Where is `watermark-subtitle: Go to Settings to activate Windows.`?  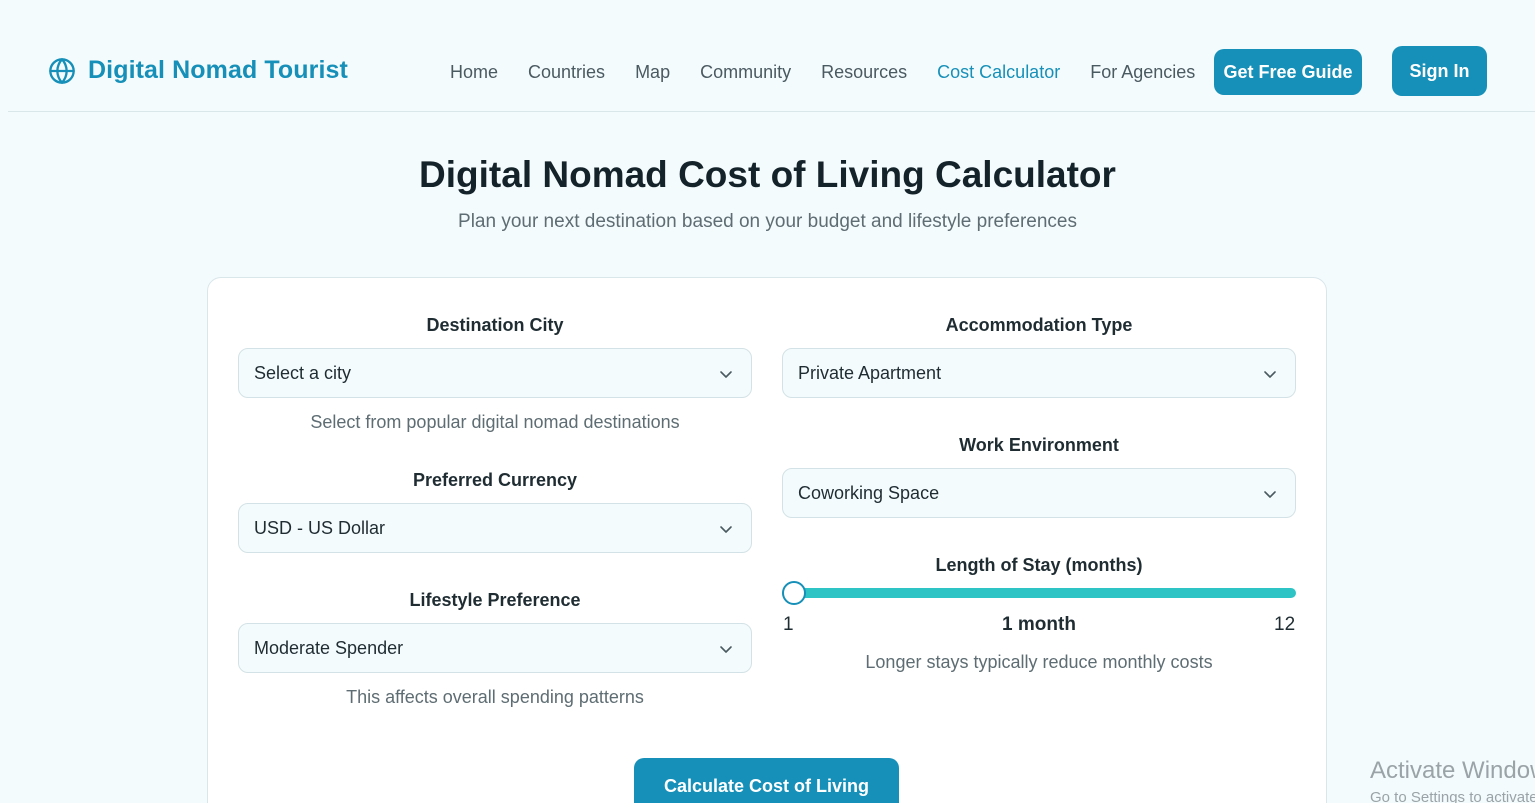
watermark-subtitle: Go to Settings to activate Windows. is located at coordinates (1452, 796).